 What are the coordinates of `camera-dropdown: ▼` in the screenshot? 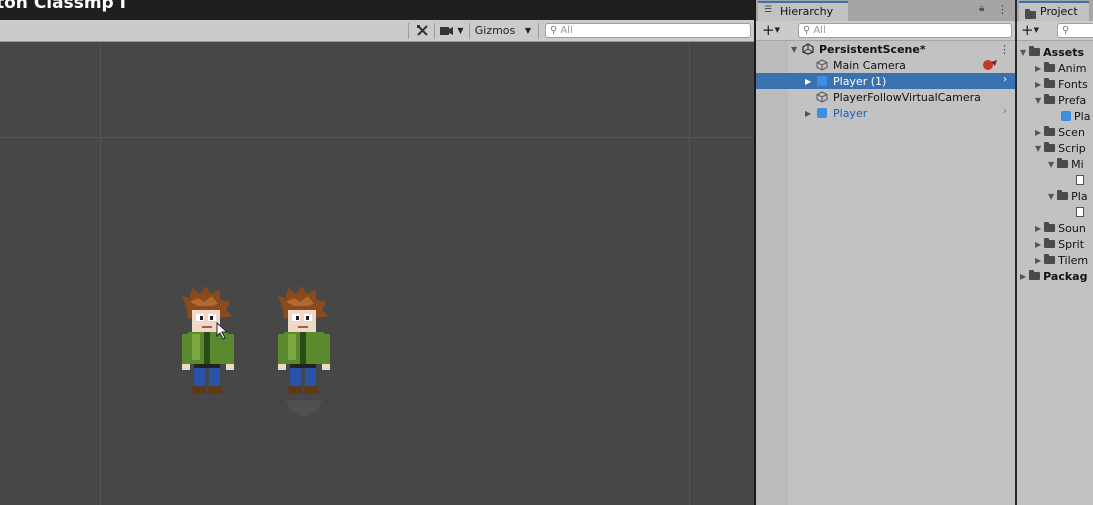 It's located at (452, 30).